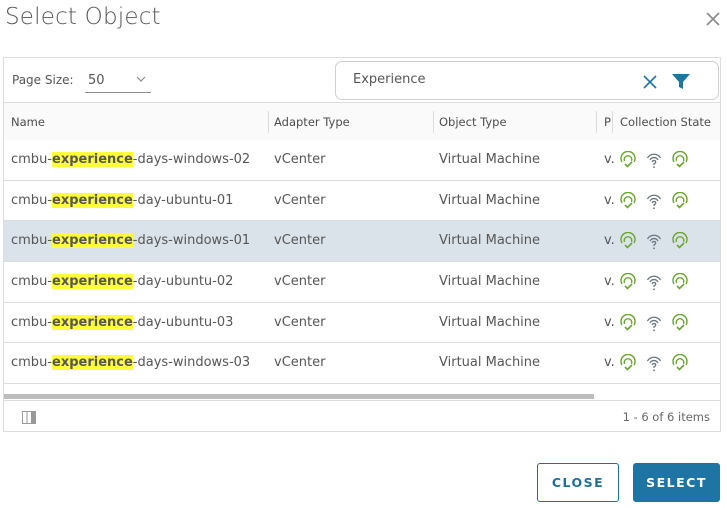 The width and height of the screenshot is (727, 508). Describe the element at coordinates (141, 79) in the screenshot. I see `chevron-down-icon` at that location.